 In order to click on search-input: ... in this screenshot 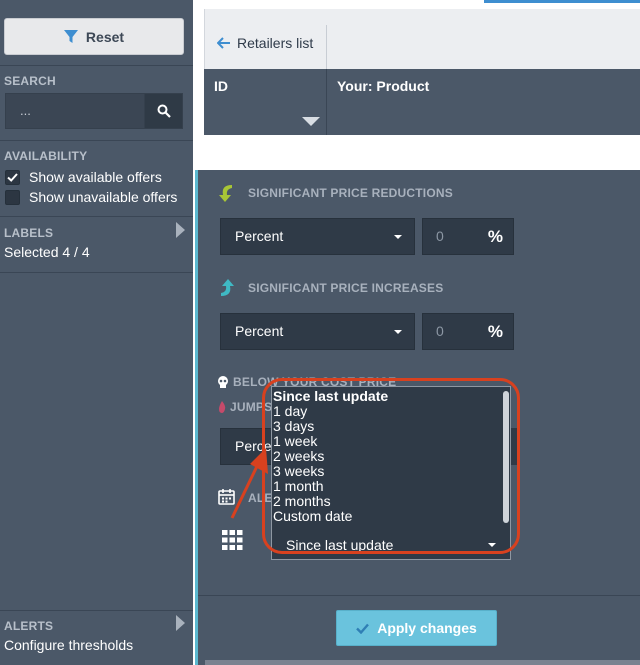, I will do `click(75, 111)`.